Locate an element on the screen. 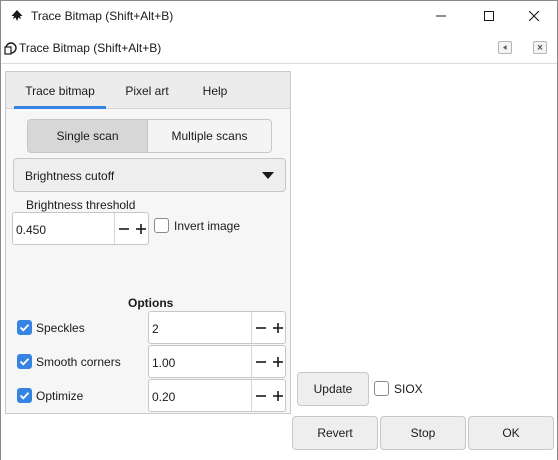  dock-header: Trace Bitmap (Shift+Alt+B) is located at coordinates (279, 47).